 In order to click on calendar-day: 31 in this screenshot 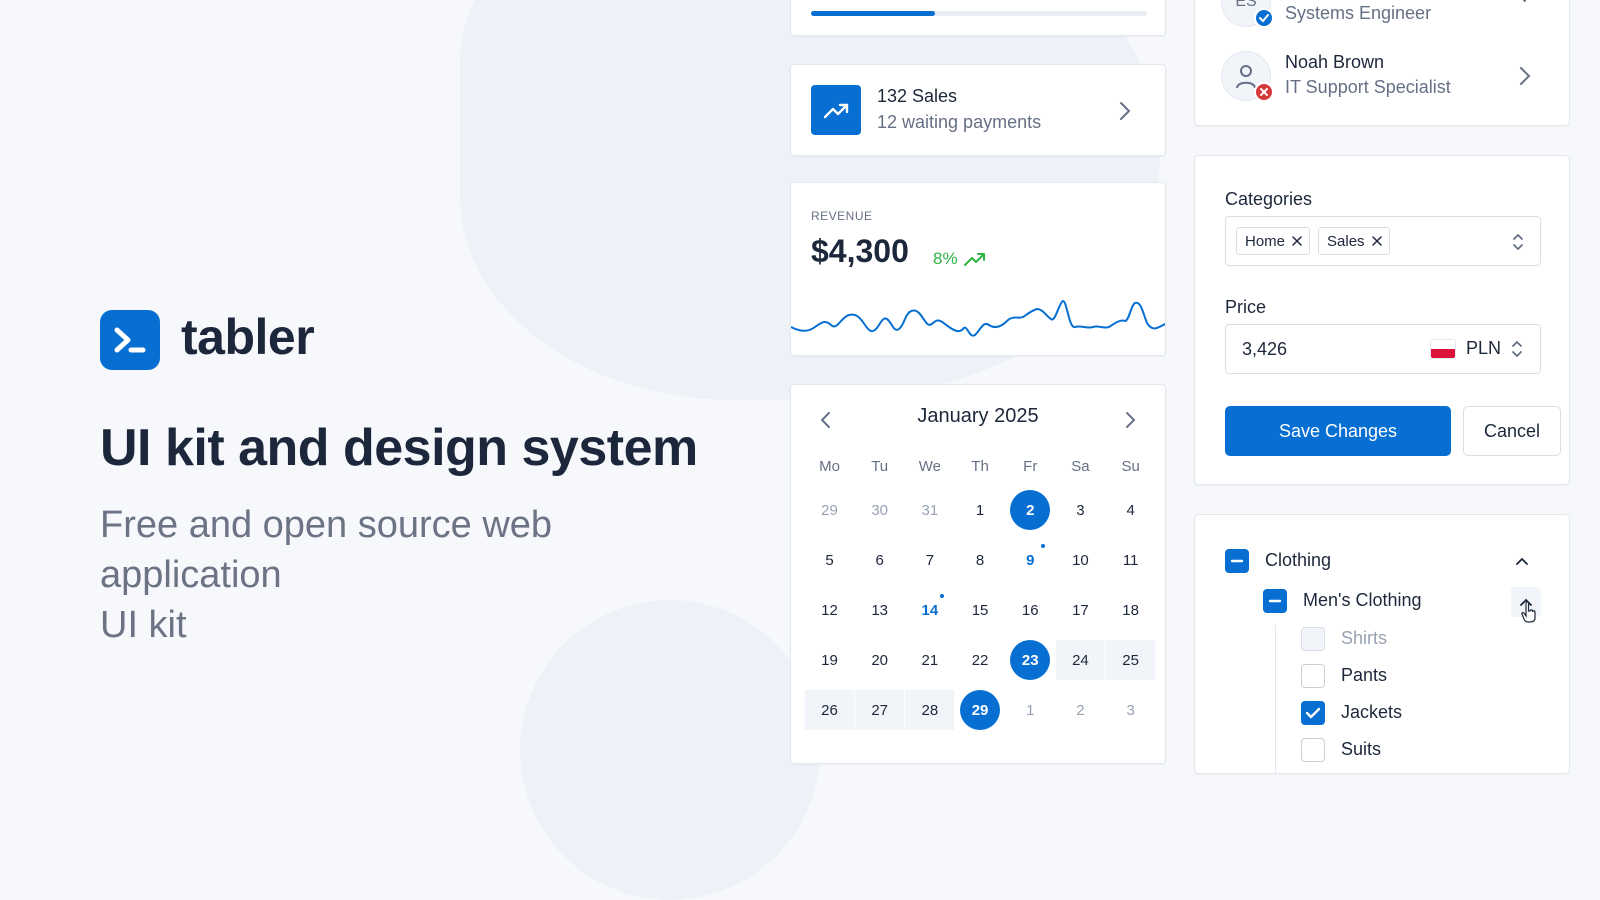, I will do `click(929, 510)`.